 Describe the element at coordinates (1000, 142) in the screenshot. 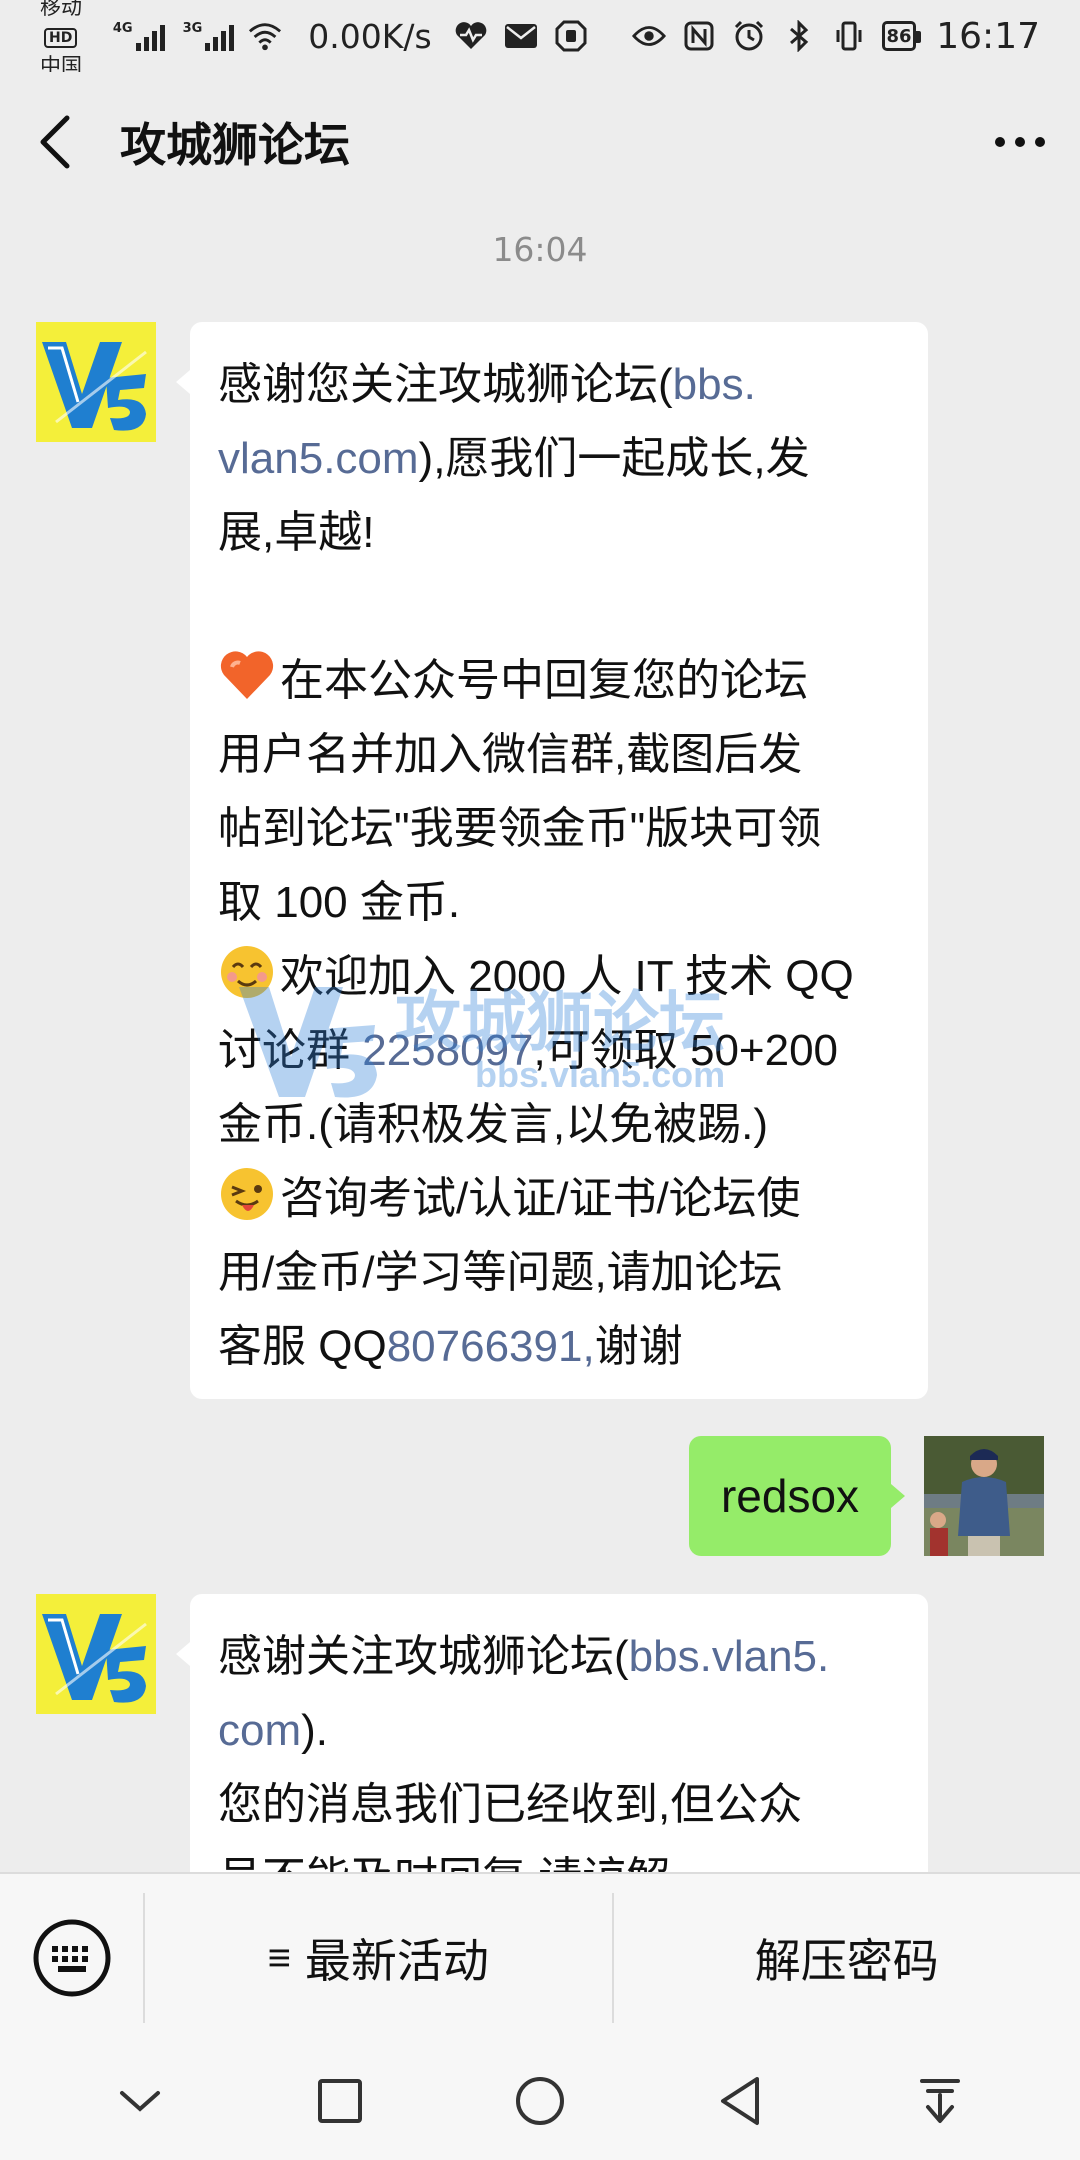

I see `more-icon` at that location.